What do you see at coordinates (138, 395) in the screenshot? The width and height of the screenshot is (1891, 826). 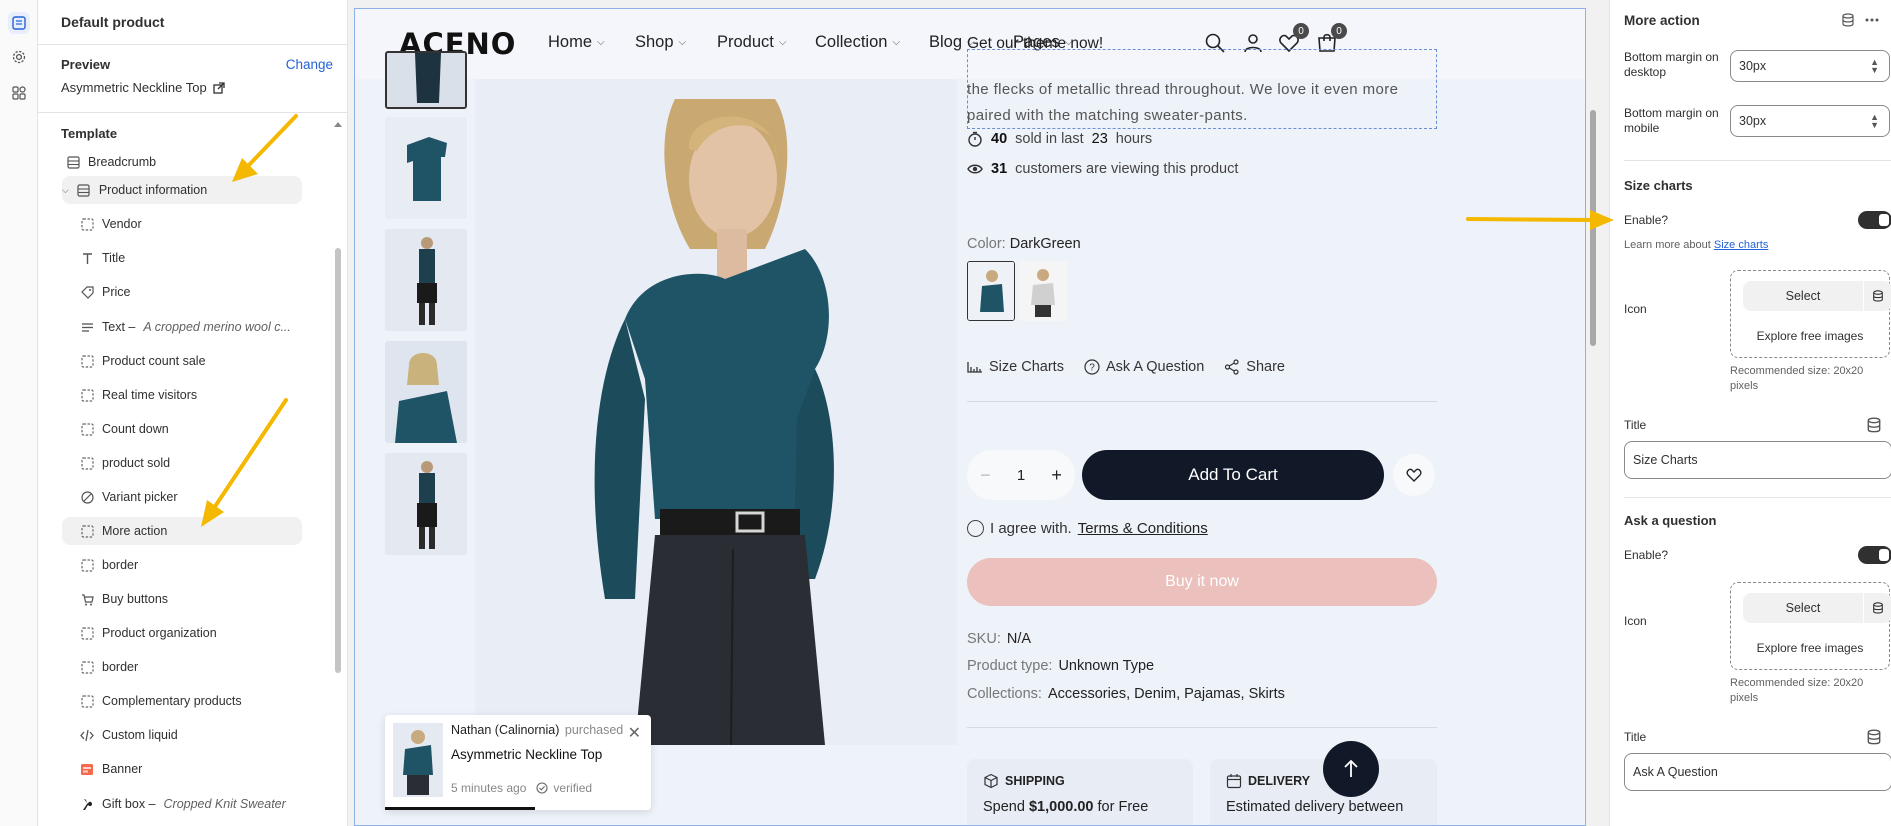 I see `sidebar-item-real-time-visitors: Real time visitors` at bounding box center [138, 395].